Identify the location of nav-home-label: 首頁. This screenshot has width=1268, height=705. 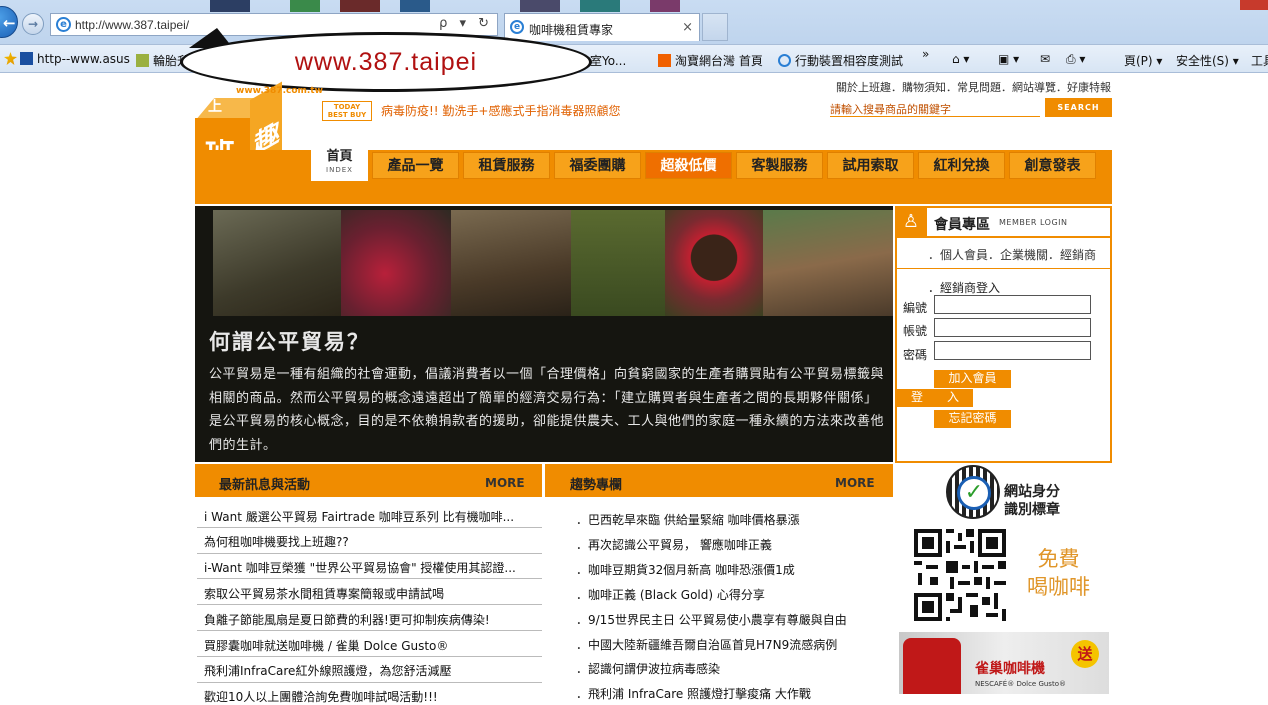
(339, 156).